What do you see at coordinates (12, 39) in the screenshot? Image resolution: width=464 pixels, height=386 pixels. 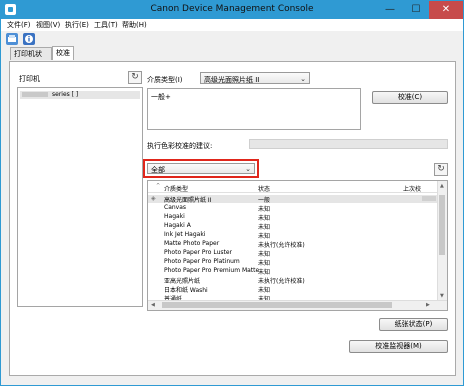 I see `printer-refresh-icon` at bounding box center [12, 39].